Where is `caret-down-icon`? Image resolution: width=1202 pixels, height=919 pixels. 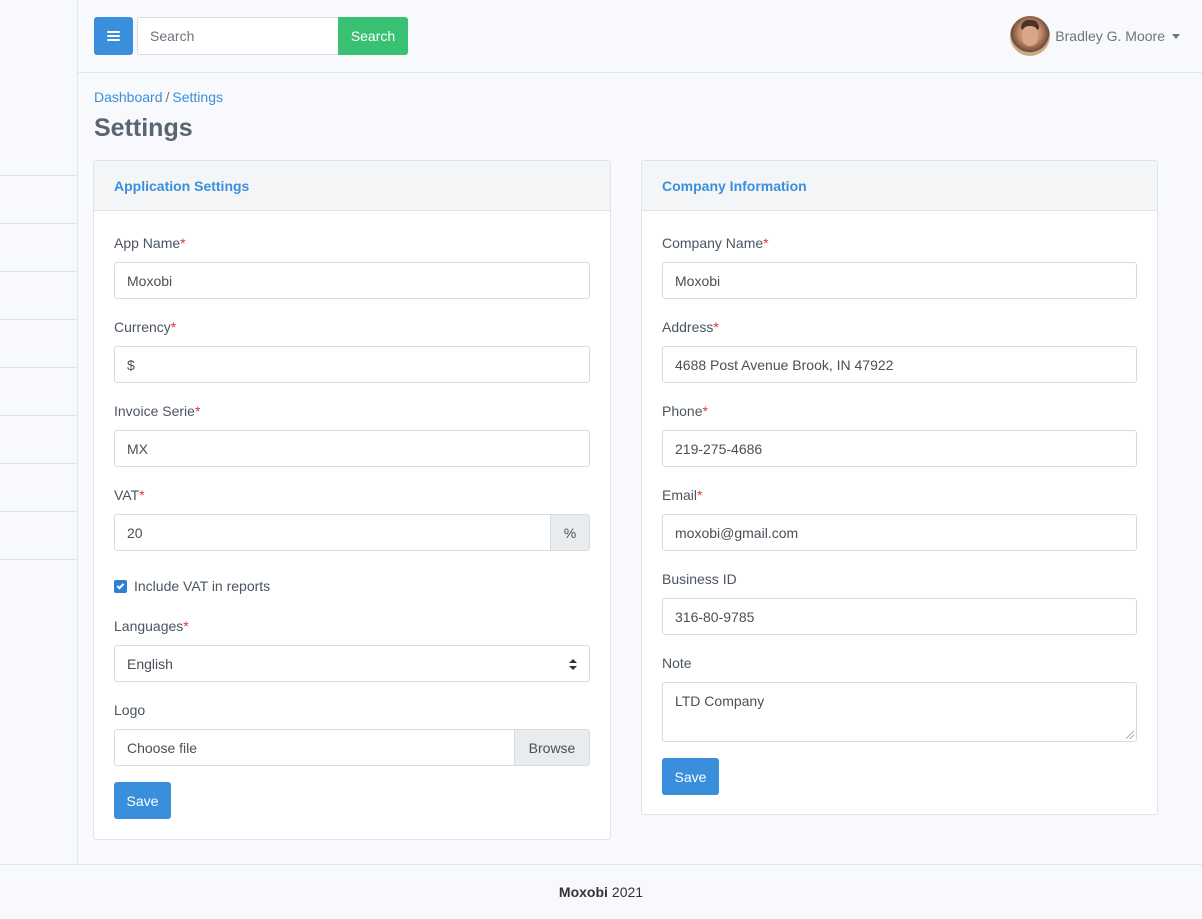 caret-down-icon is located at coordinates (1176, 36).